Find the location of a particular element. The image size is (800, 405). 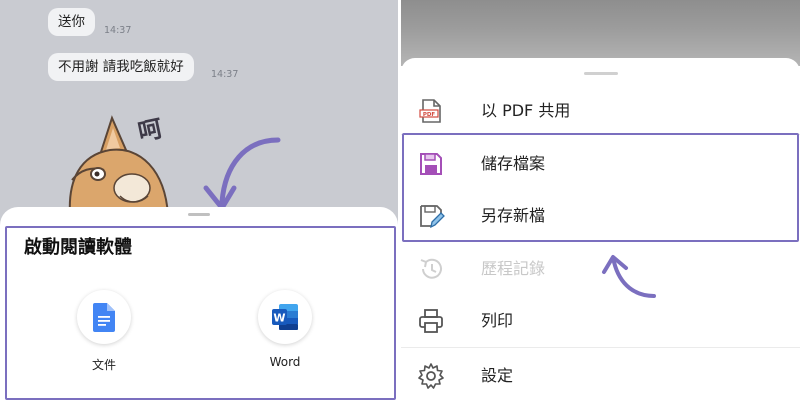

chat-message-text: 不用謝 請我吃飯就好 is located at coordinates (121, 67).